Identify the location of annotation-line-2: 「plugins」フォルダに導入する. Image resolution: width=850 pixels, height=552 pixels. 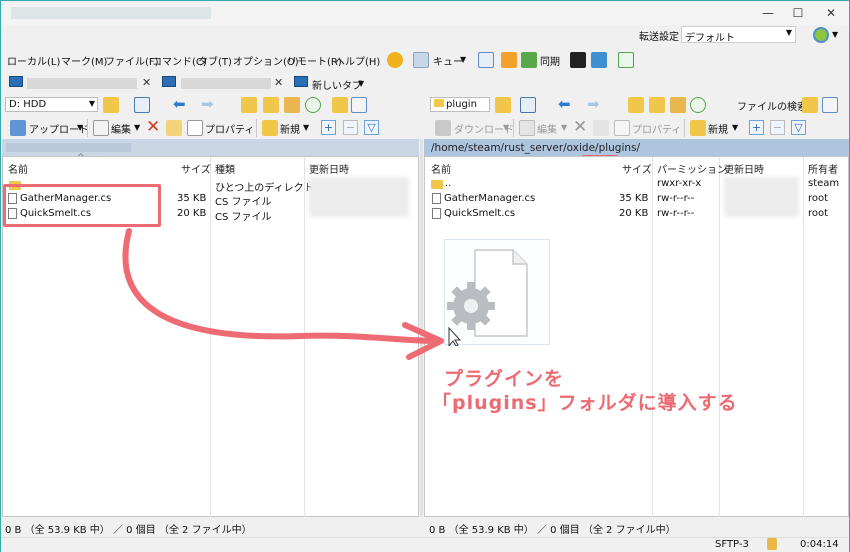
(585, 403).